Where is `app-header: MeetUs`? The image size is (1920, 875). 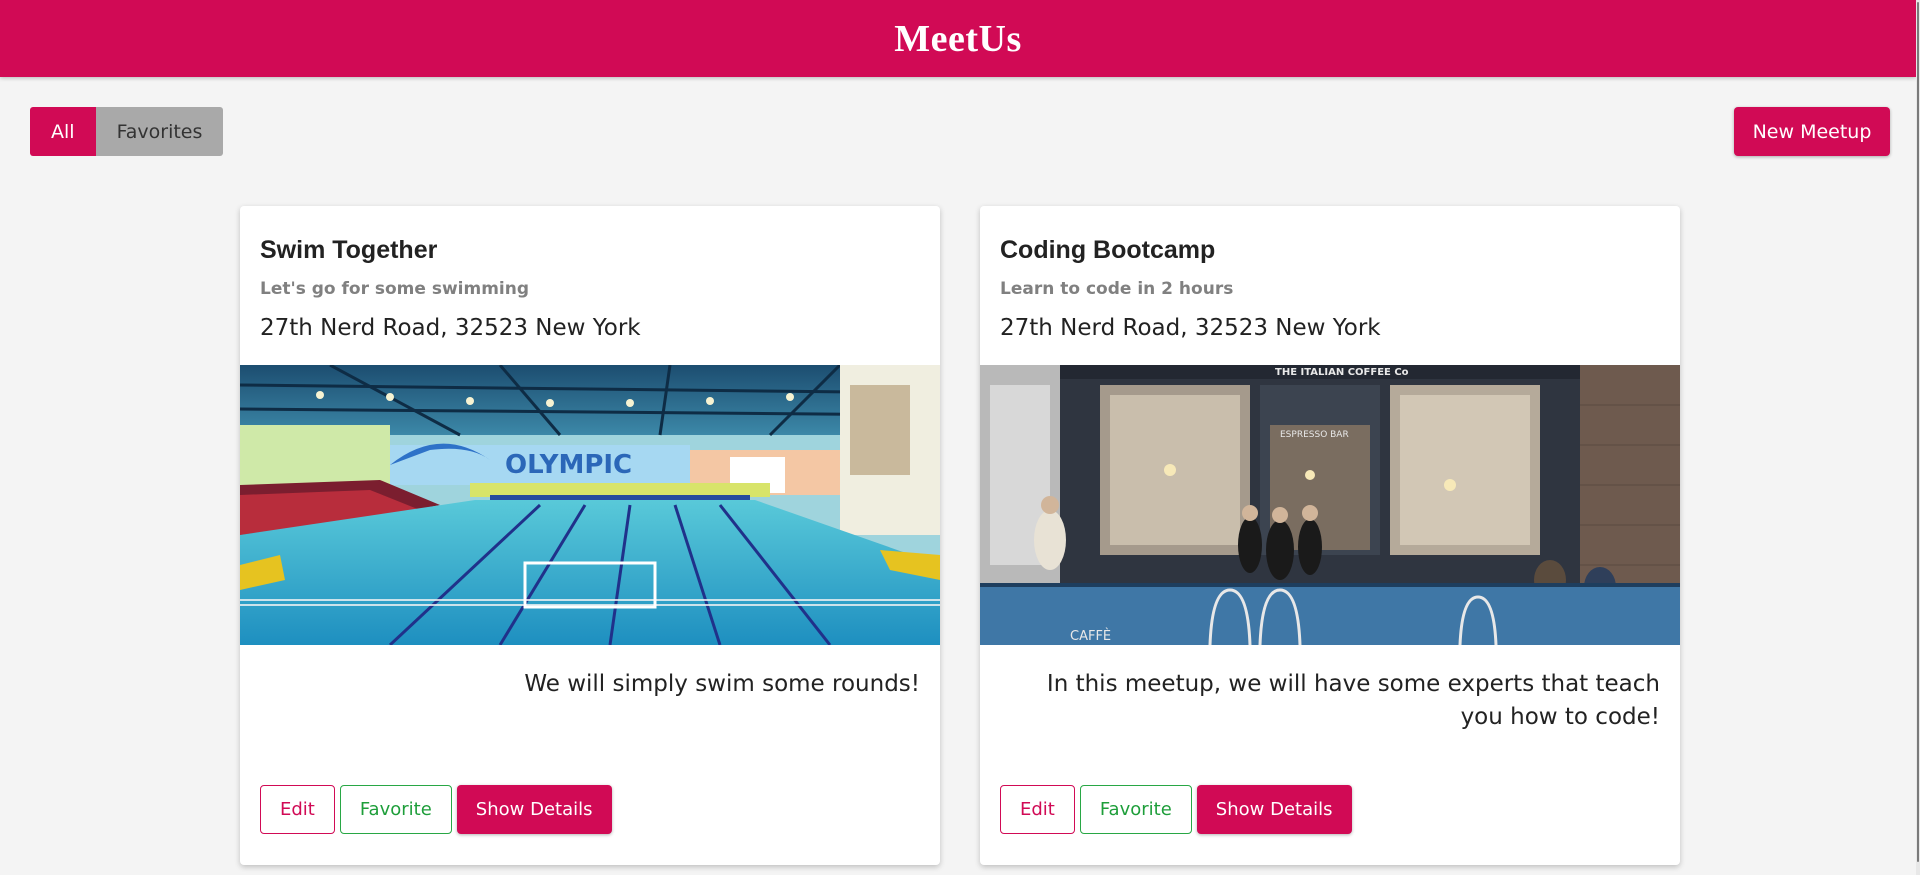
app-header: MeetUs is located at coordinates (958, 38).